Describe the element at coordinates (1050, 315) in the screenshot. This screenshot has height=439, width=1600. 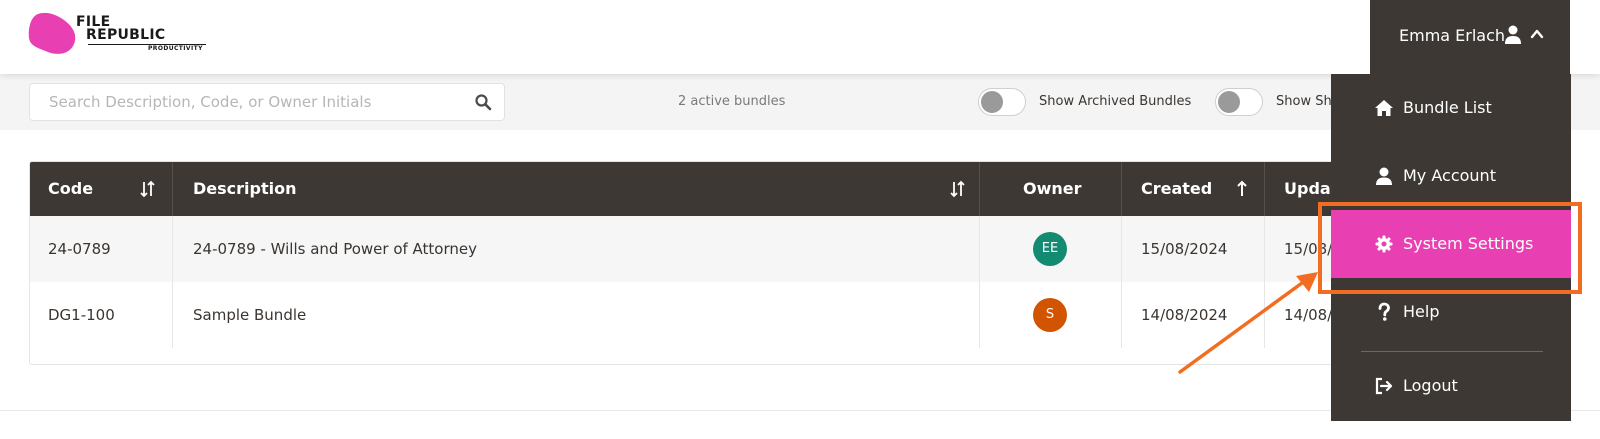
I see `owner-avatar: S` at that location.